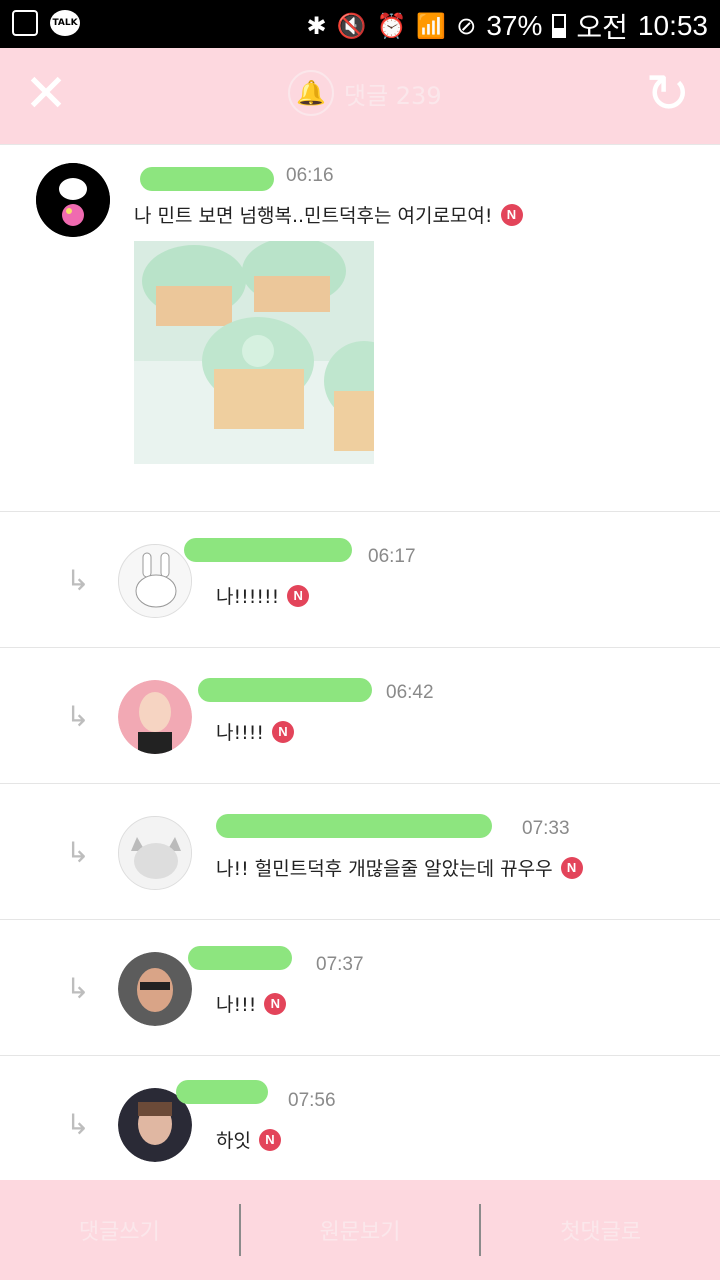 The width and height of the screenshot is (720, 1280). I want to click on gallery-icon, so click(25, 23).